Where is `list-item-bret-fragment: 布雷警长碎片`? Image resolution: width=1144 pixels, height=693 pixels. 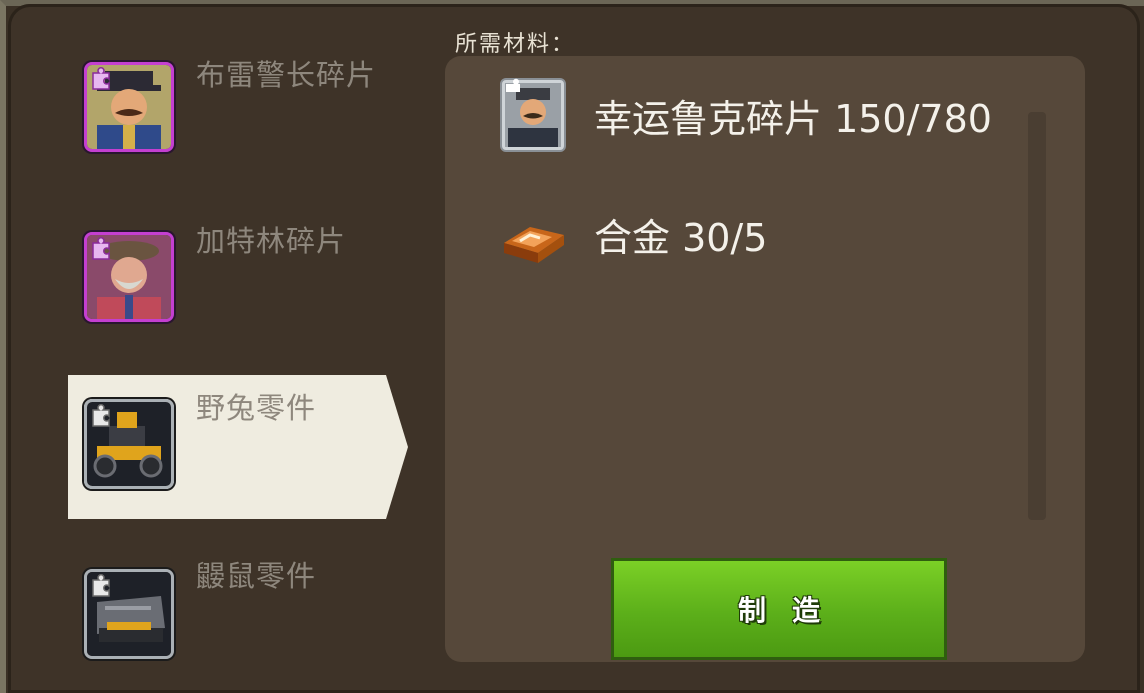 list-item-bret-fragment: 布雷警长碎片 is located at coordinates (238, 113).